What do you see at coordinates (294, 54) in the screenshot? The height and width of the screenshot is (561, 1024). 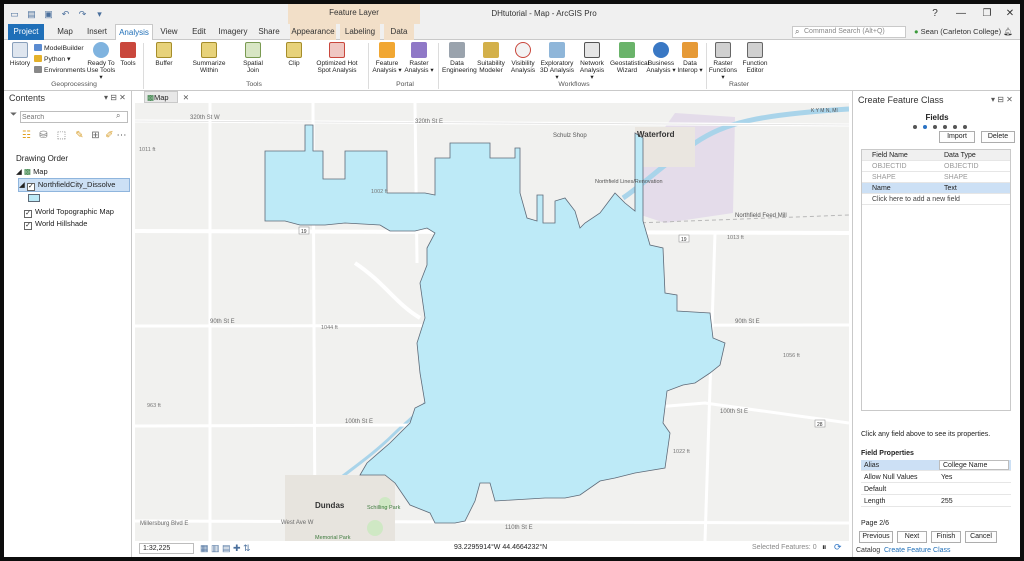 I see `clip-tool: Clip` at bounding box center [294, 54].